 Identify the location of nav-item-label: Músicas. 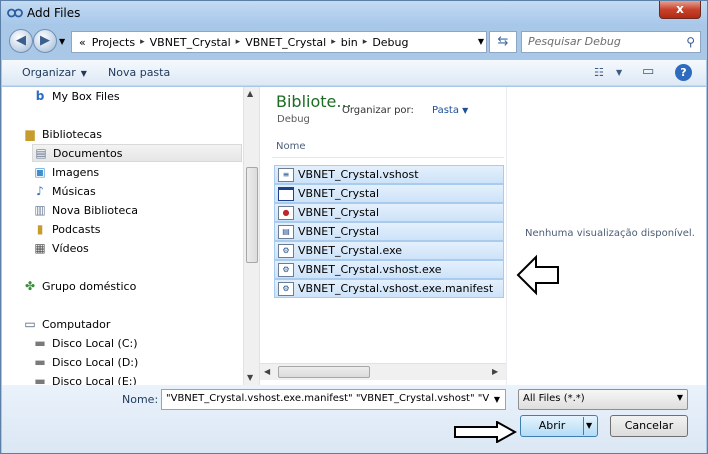
(74, 191).